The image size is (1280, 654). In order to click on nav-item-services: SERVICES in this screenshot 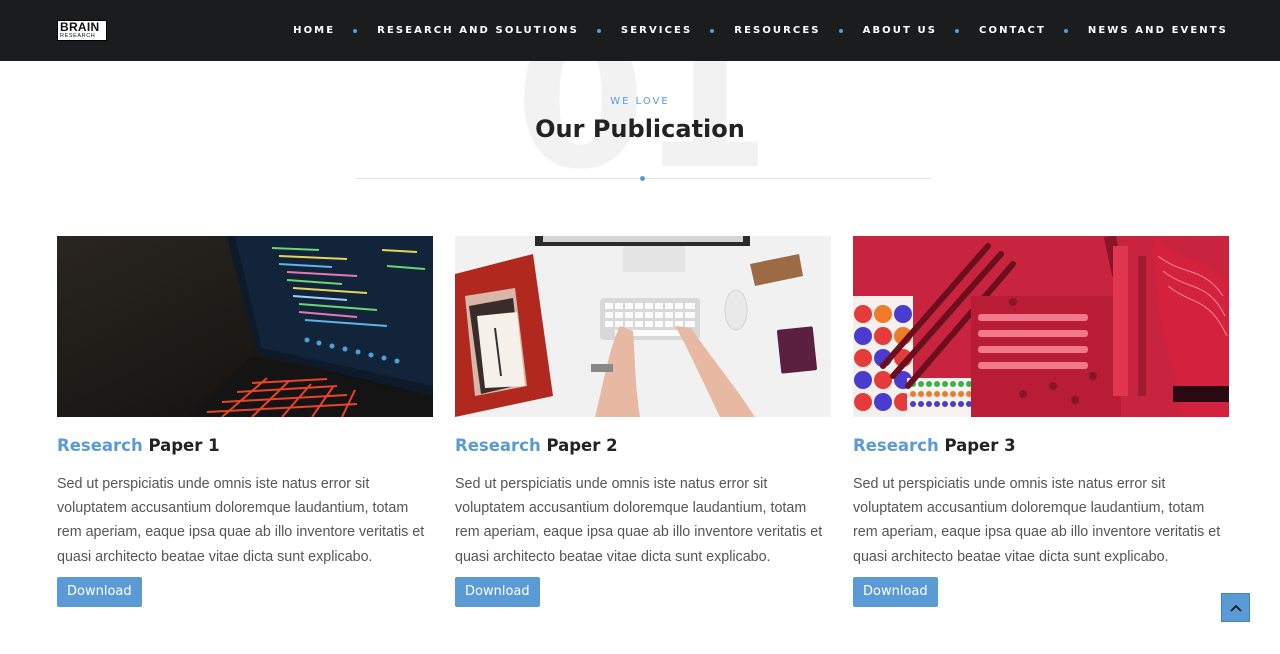, I will do `click(677, 30)`.